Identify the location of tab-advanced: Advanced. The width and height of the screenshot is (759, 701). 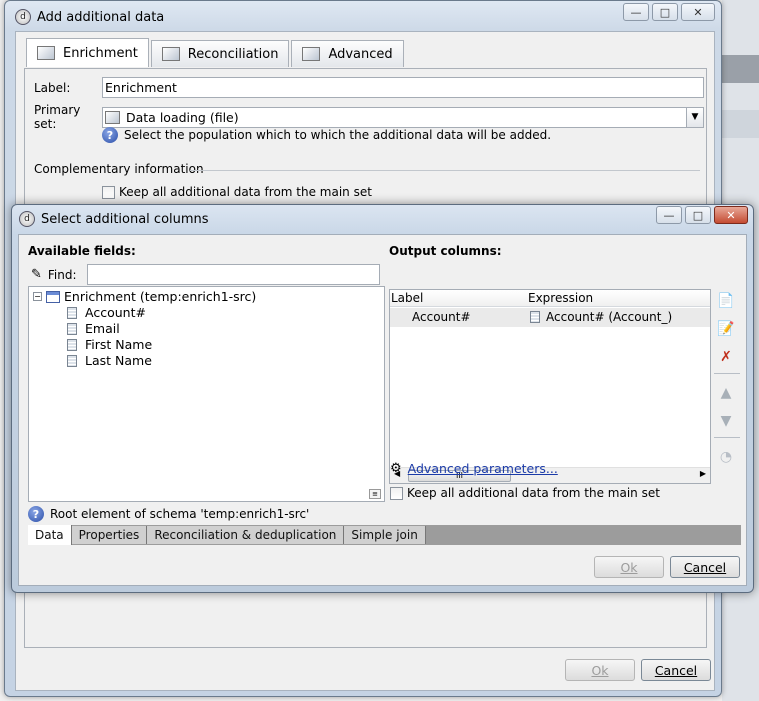
(347, 53).